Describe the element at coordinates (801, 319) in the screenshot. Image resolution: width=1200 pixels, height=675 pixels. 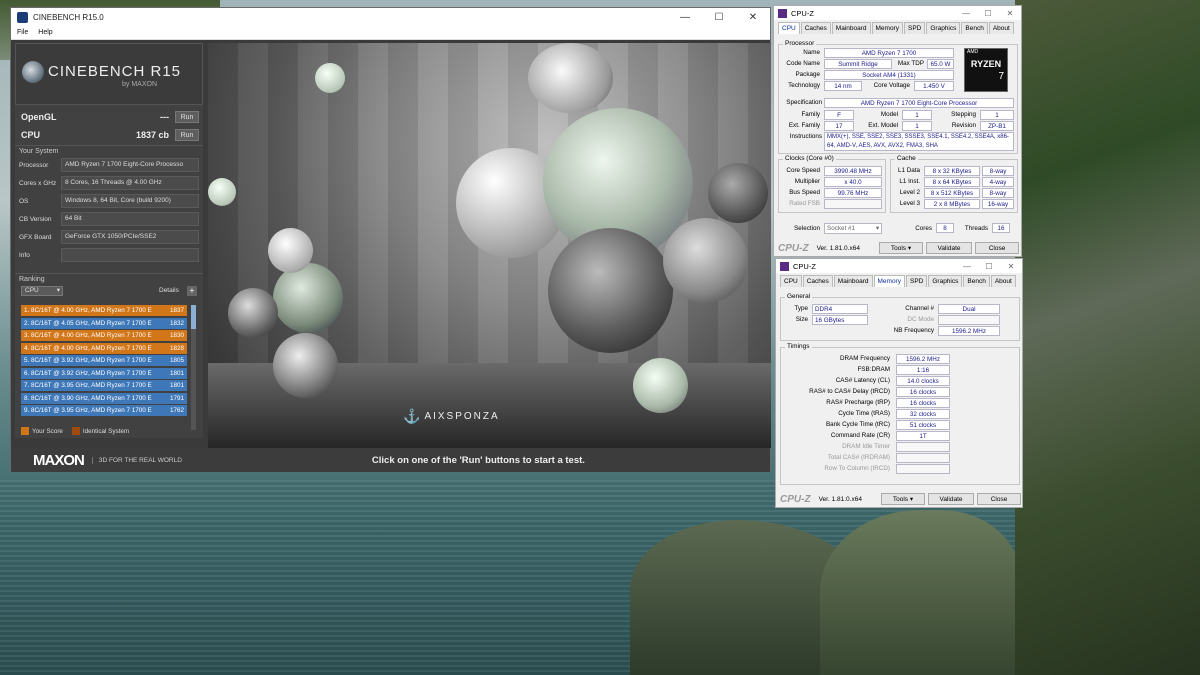
I see `size-label: Size` at that location.